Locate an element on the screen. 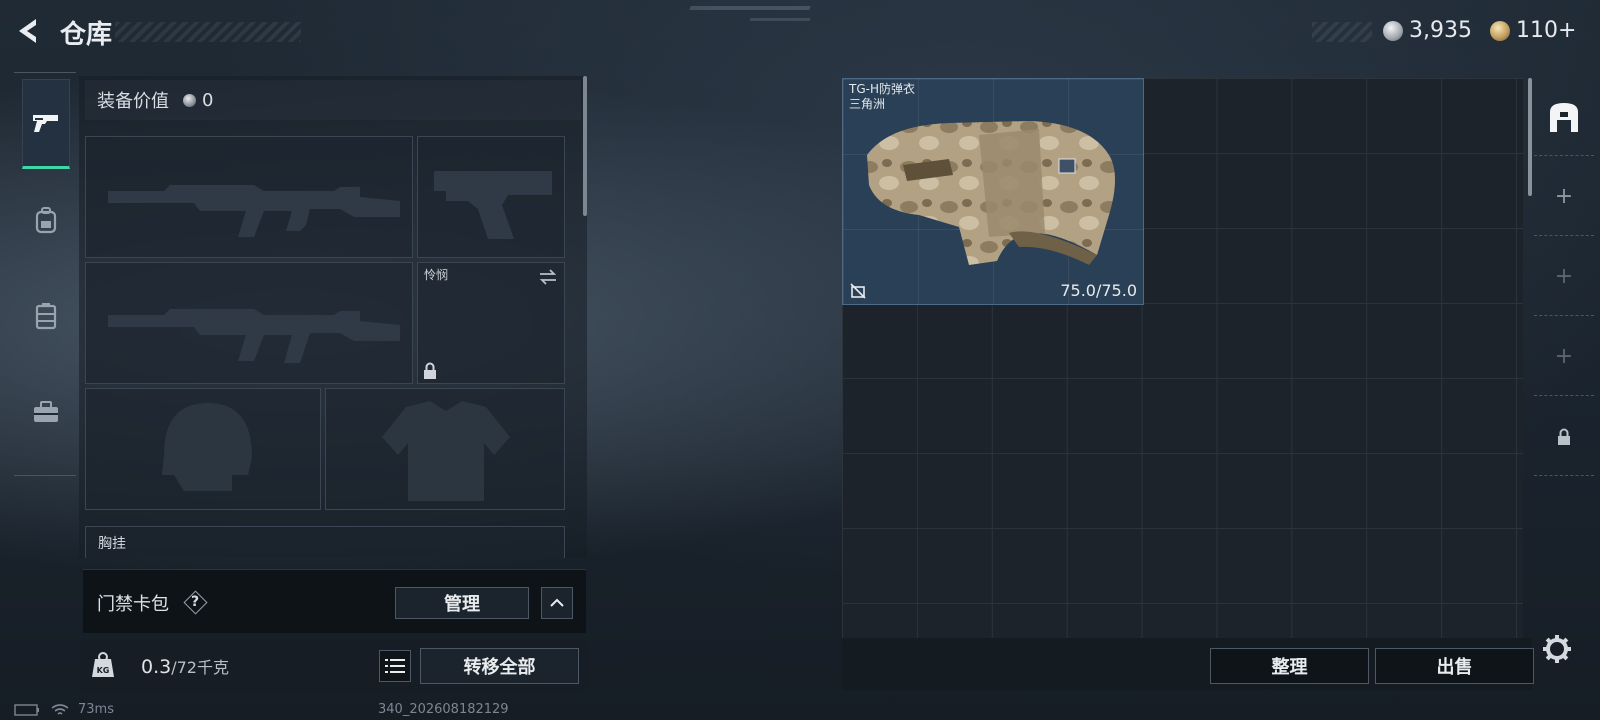 This screenshot has height=720, width=1600. settings-button is located at coordinates (1557, 651).